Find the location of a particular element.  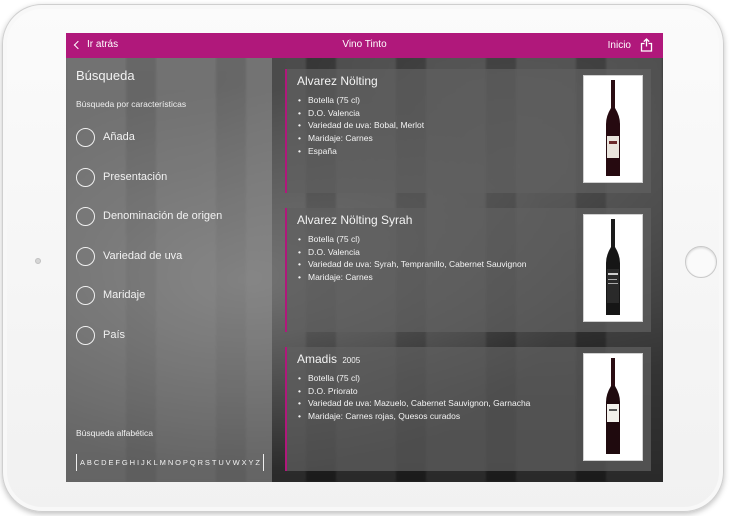

alphabet-index: ABCDEFGHIJKLMNOPQRSTUVWXYZ is located at coordinates (170, 462).